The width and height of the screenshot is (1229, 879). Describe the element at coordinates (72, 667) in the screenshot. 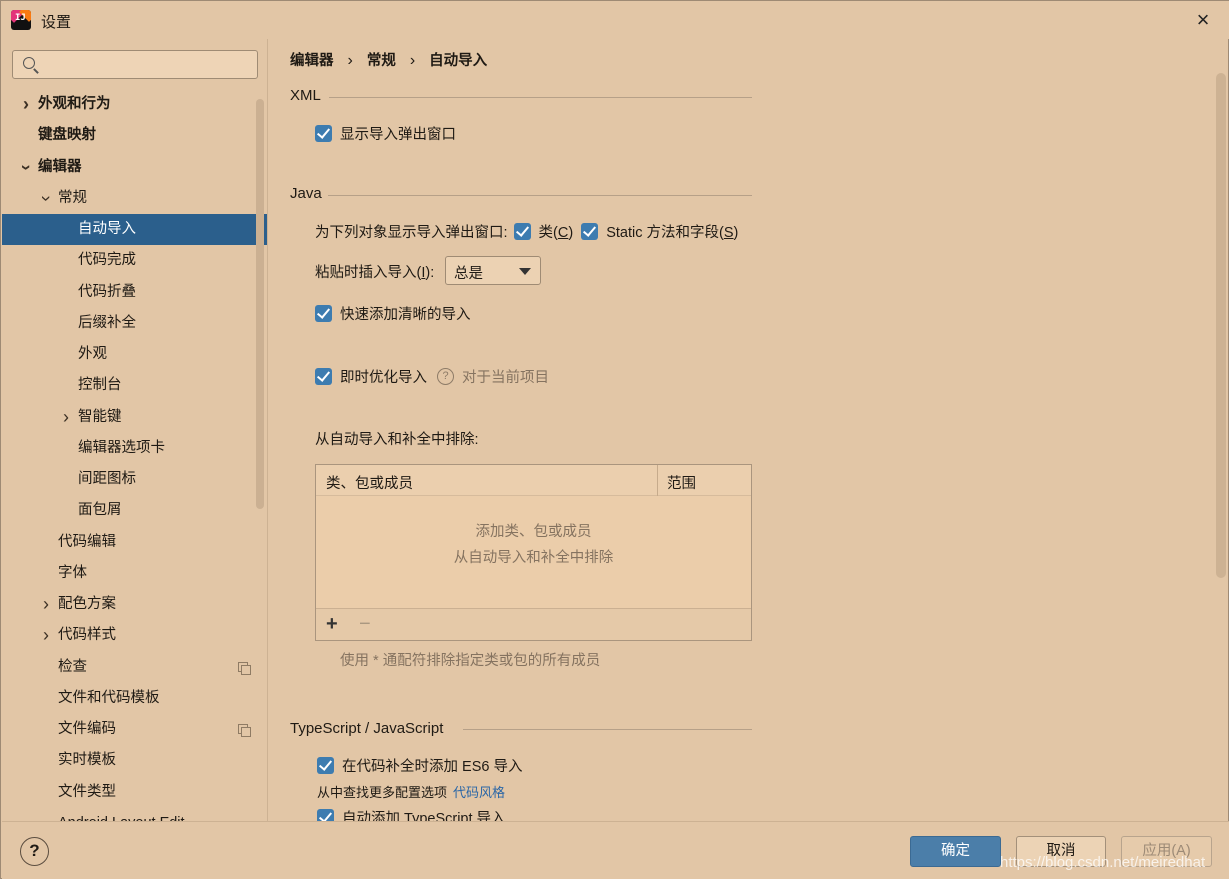

I see `sidebar-item-label: 检查` at that location.